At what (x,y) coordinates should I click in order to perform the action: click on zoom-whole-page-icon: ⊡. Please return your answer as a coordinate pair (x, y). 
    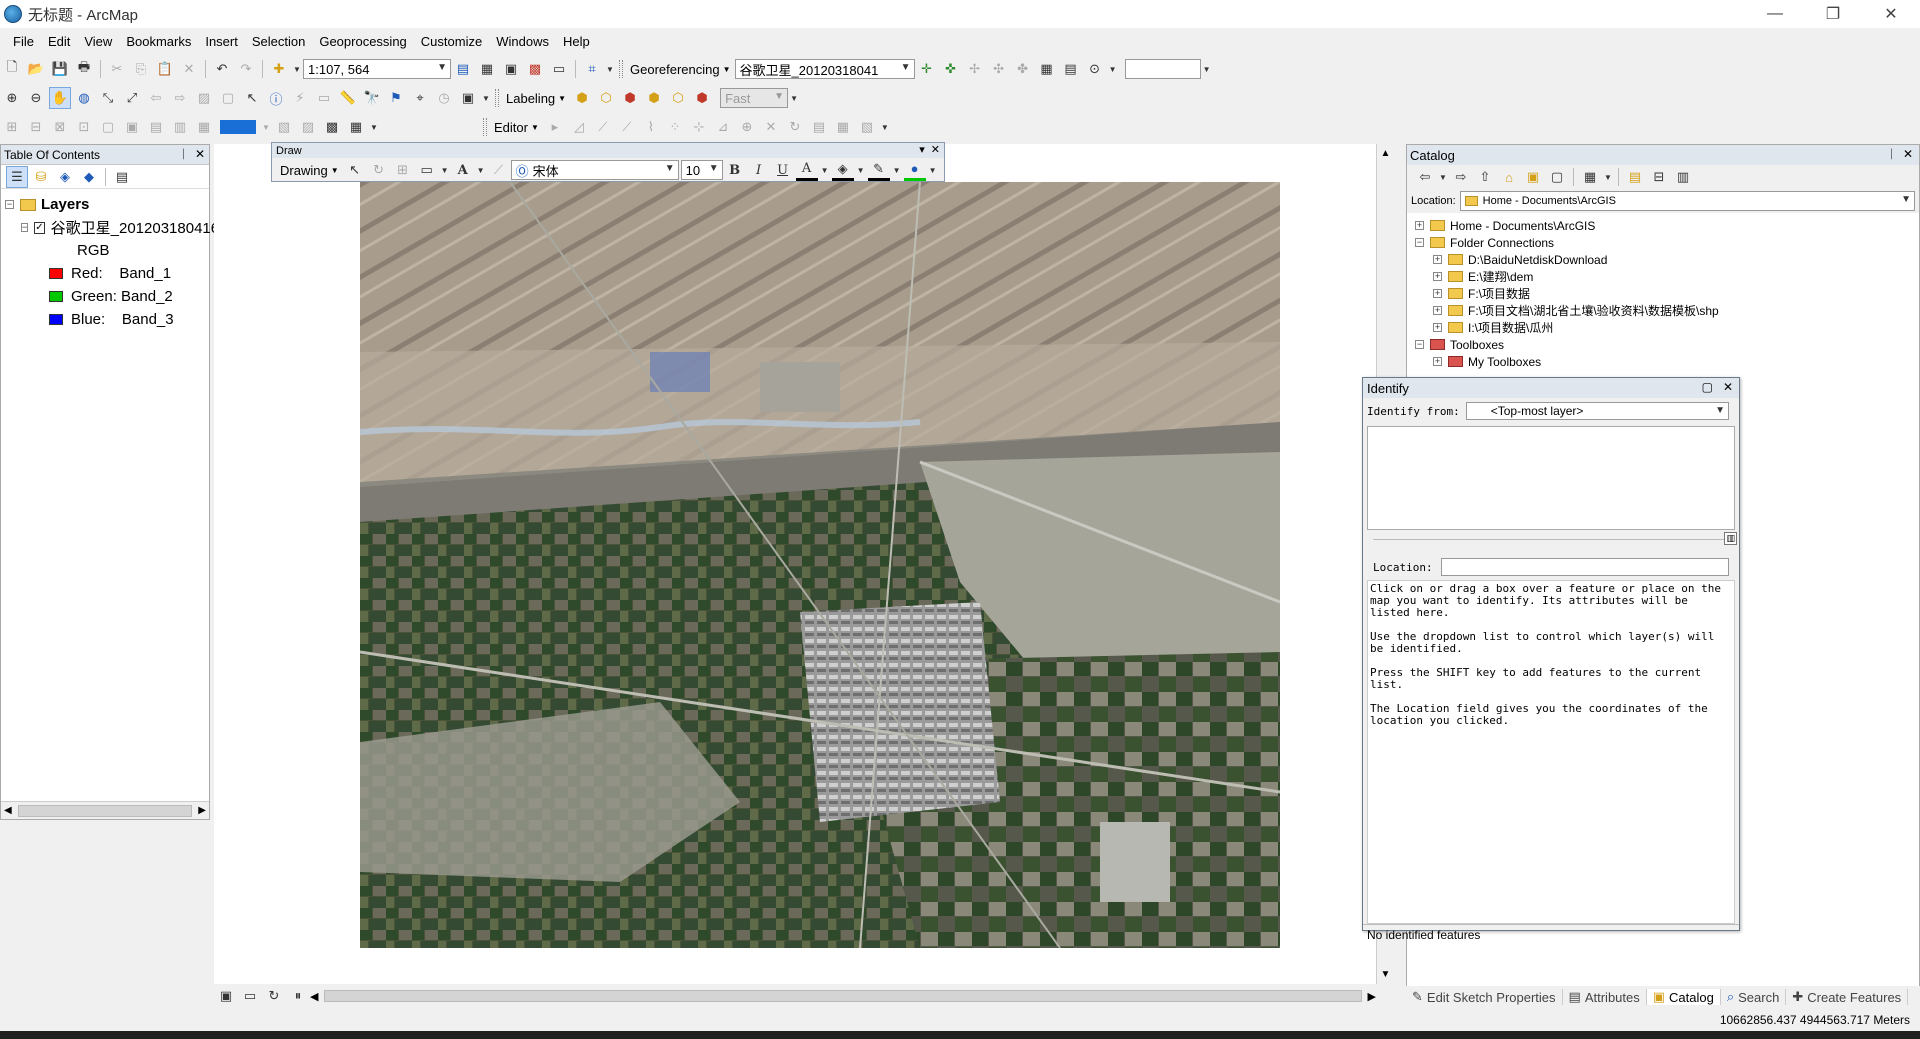
    Looking at the image, I should click on (84, 127).